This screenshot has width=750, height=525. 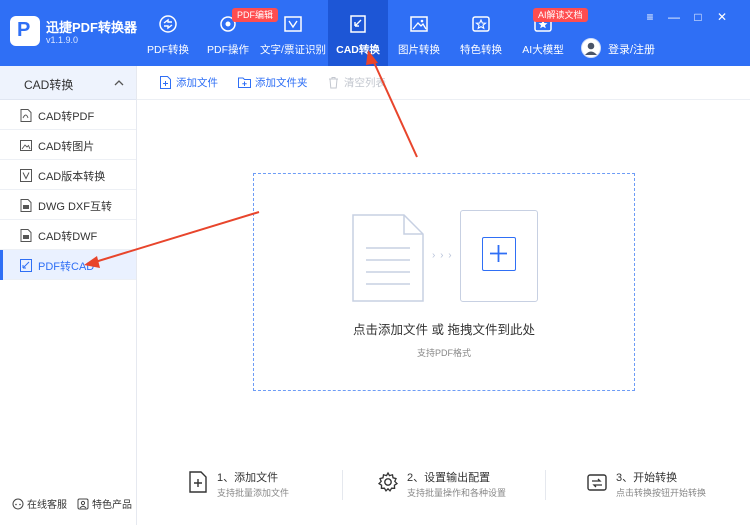 What do you see at coordinates (75, 207) in the screenshot?
I see `sidebar-item-label: DWG DXF互转` at bounding box center [75, 207].